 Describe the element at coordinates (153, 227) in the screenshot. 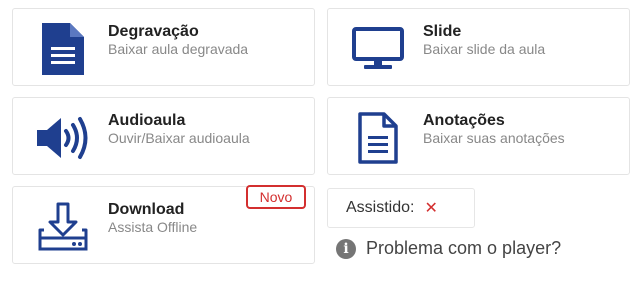

I see `card-subtitle: Assista Offline` at that location.